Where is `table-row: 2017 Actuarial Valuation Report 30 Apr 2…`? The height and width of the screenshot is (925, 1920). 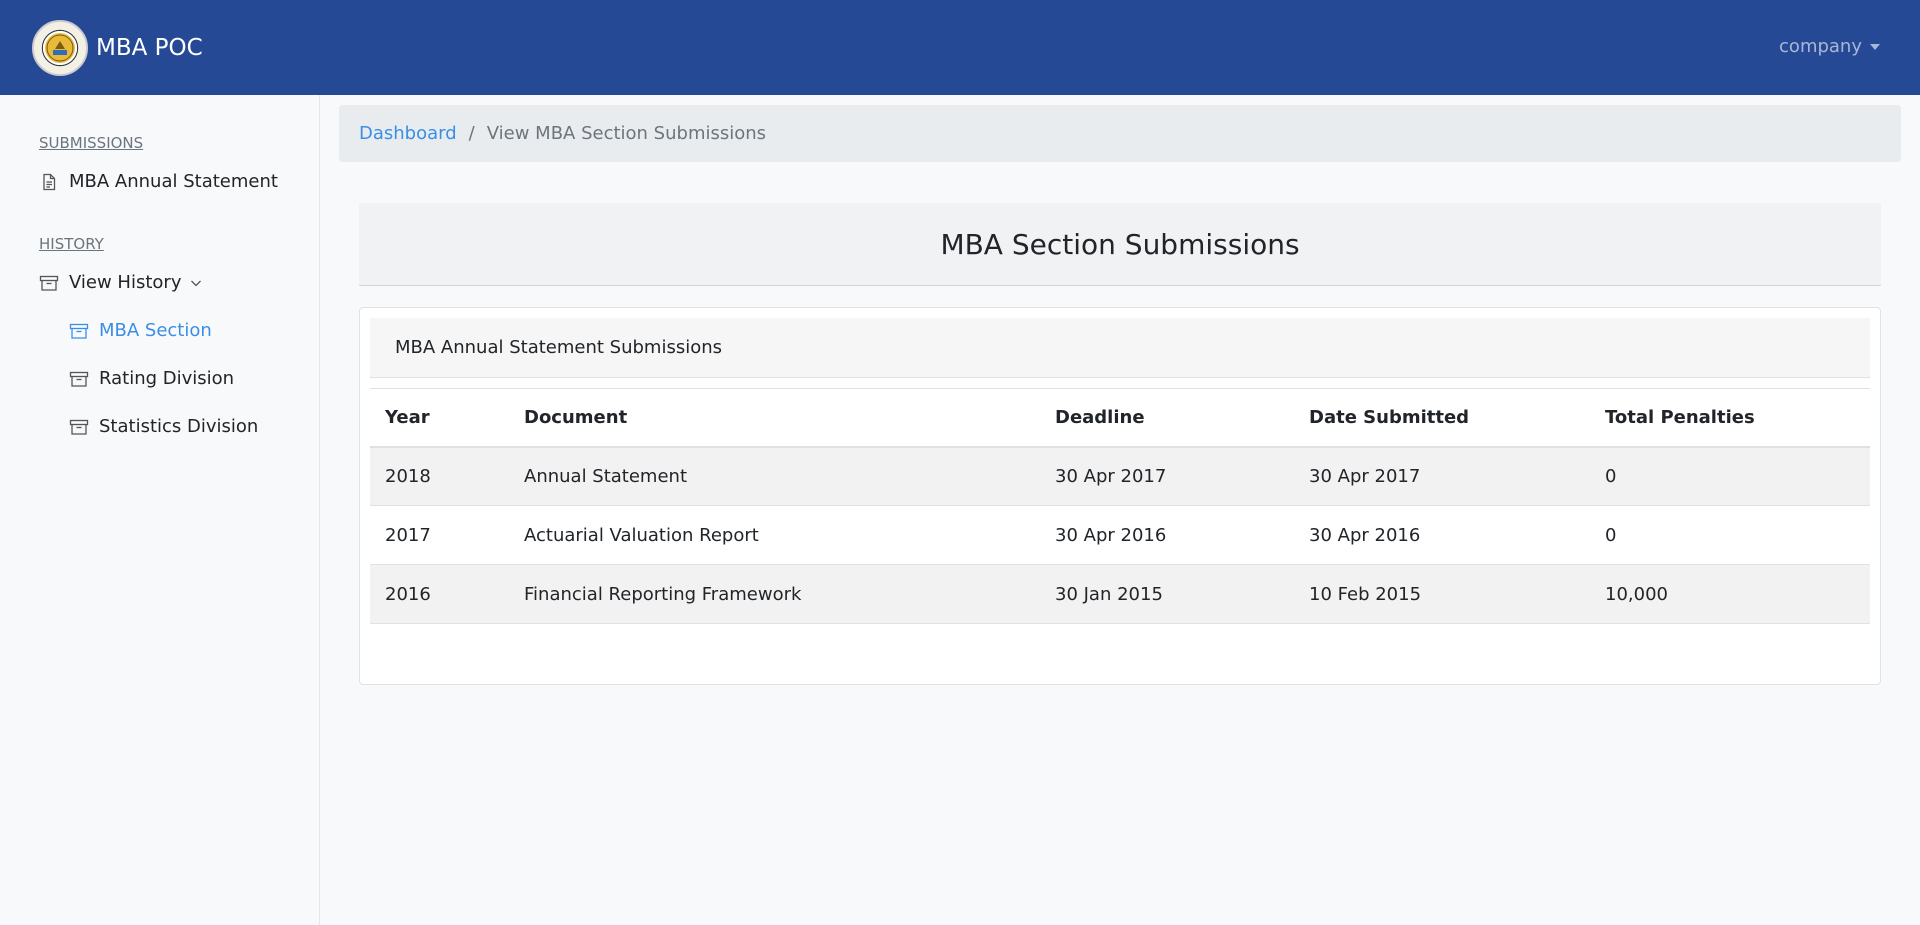
table-row: 2017 Actuarial Valuation Report 30 Apr 2… is located at coordinates (1120, 535).